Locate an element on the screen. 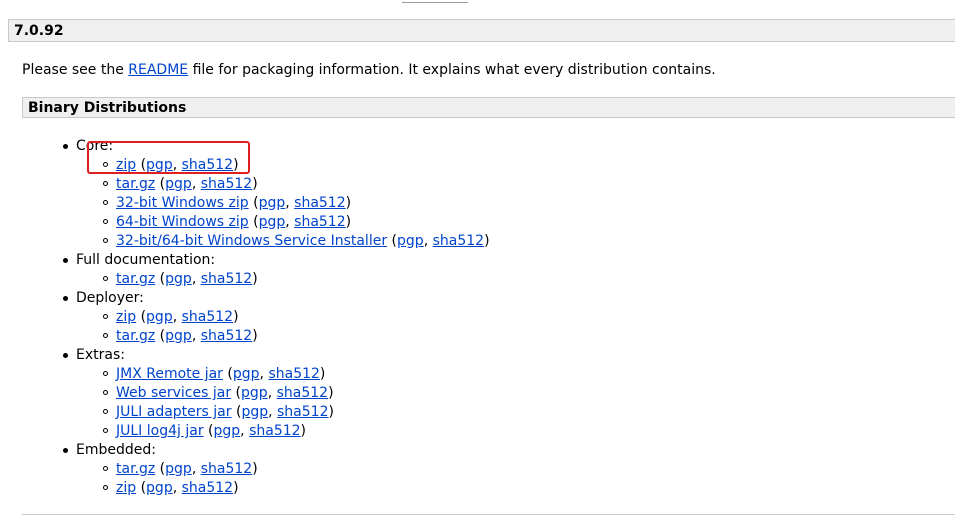 The width and height of the screenshot is (955, 517). download-list: tar.gz (pgp, sha512) zip (pgp, sha512) is located at coordinates (283, 479).